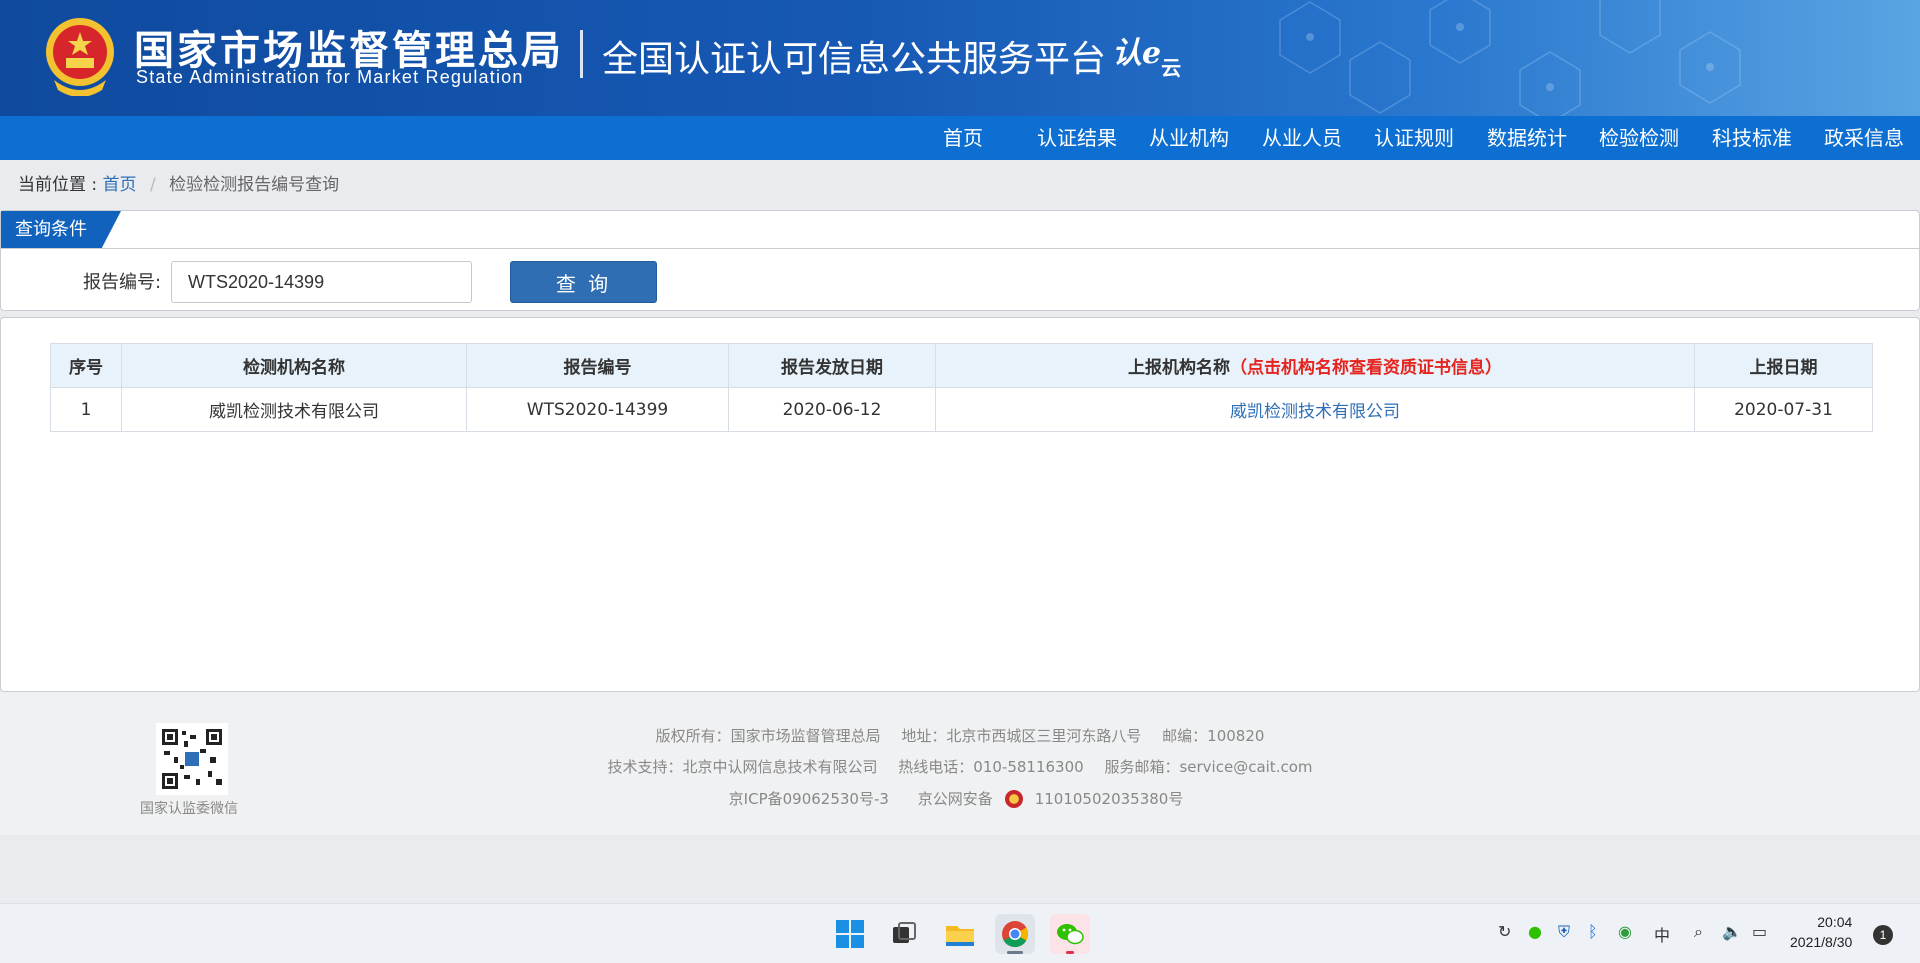 This screenshot has width=1920, height=963. Describe the element at coordinates (742, 767) in the screenshot. I see `footer-tech-support: 技术支持：北京中认网信息技术有限公司` at that location.